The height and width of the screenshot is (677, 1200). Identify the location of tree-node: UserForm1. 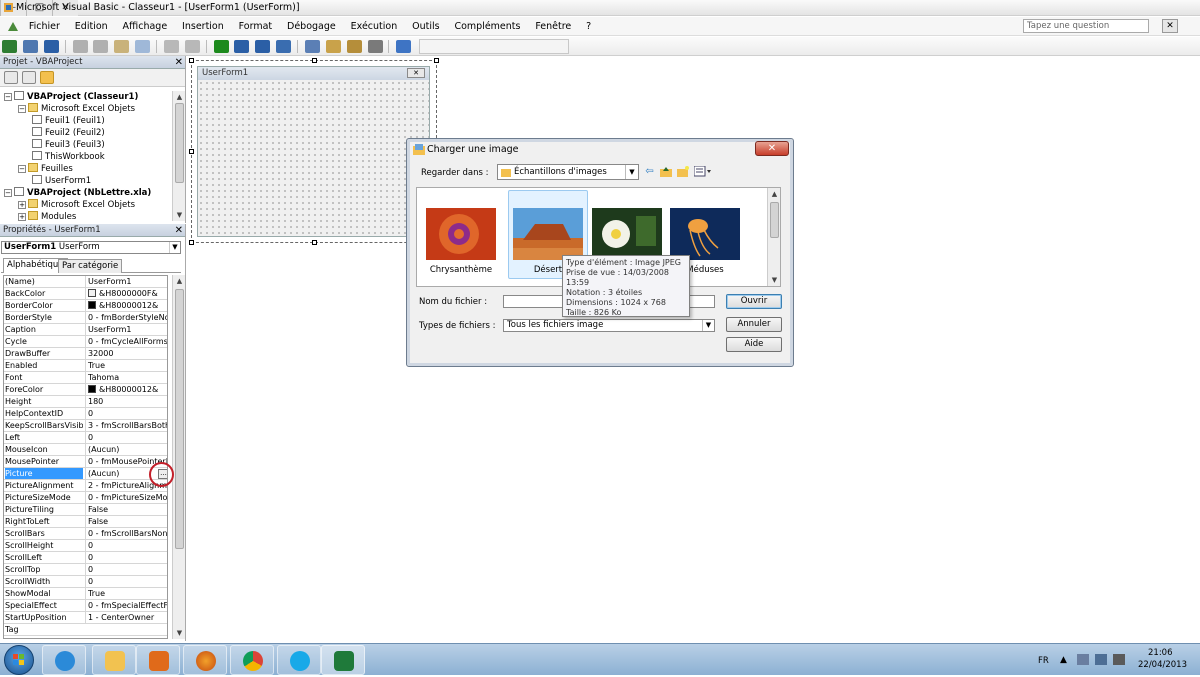
(61, 181).